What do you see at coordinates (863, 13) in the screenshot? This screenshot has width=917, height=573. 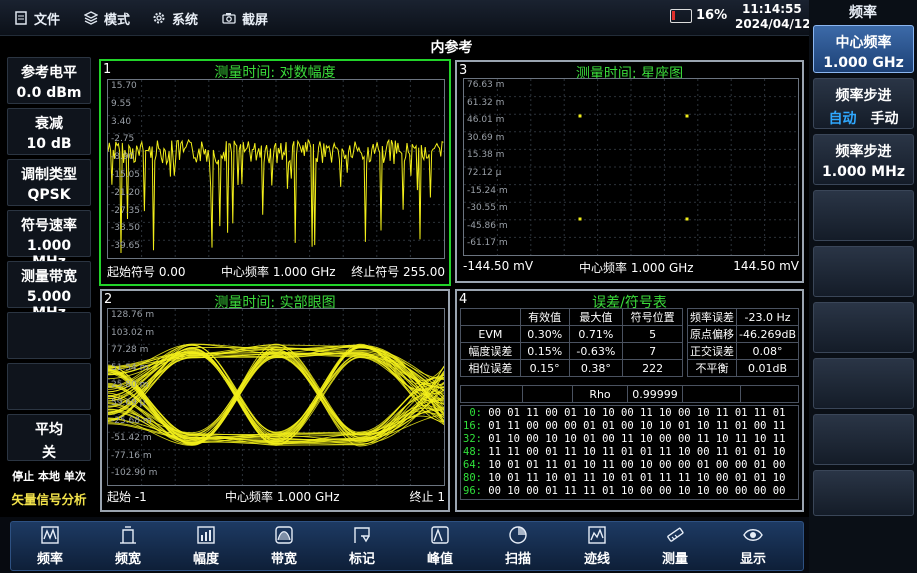 I see `softkey-panel-title: 频率` at bounding box center [863, 13].